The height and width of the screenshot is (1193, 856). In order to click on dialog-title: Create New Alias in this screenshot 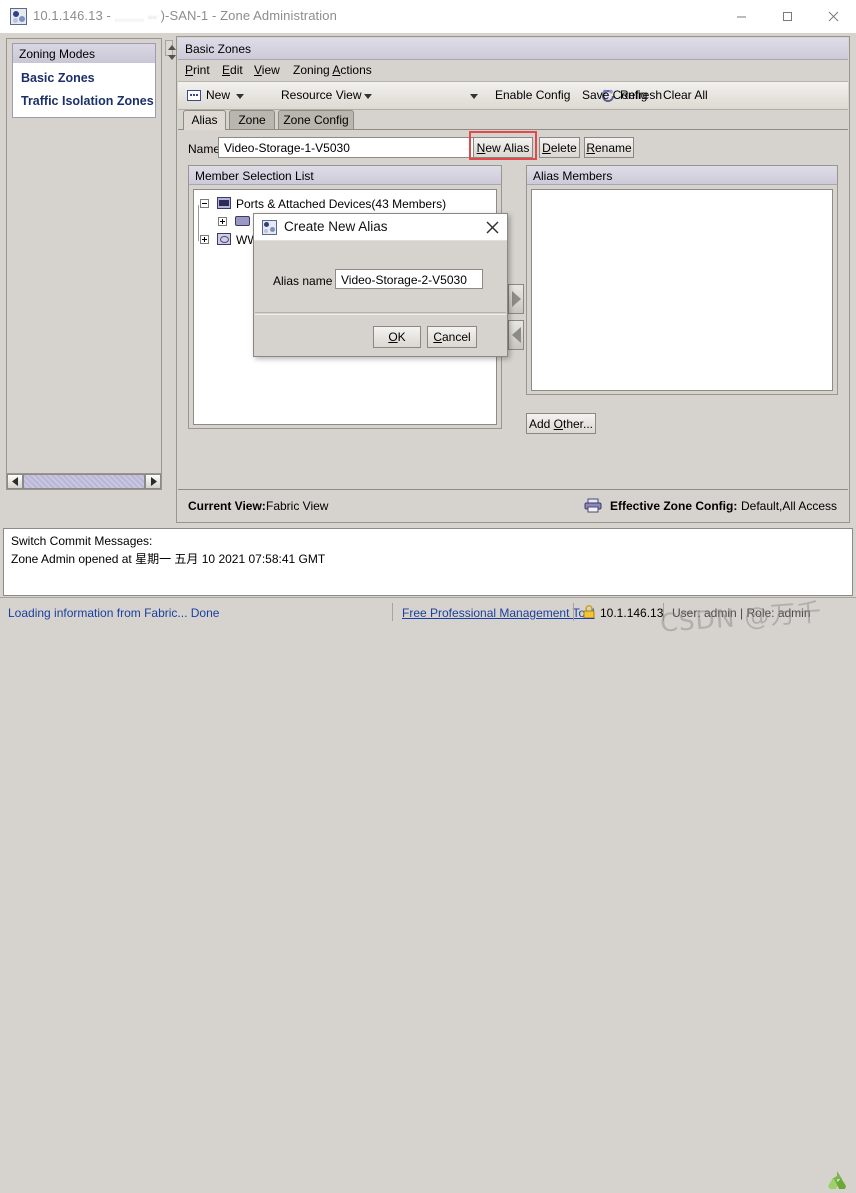, I will do `click(336, 226)`.